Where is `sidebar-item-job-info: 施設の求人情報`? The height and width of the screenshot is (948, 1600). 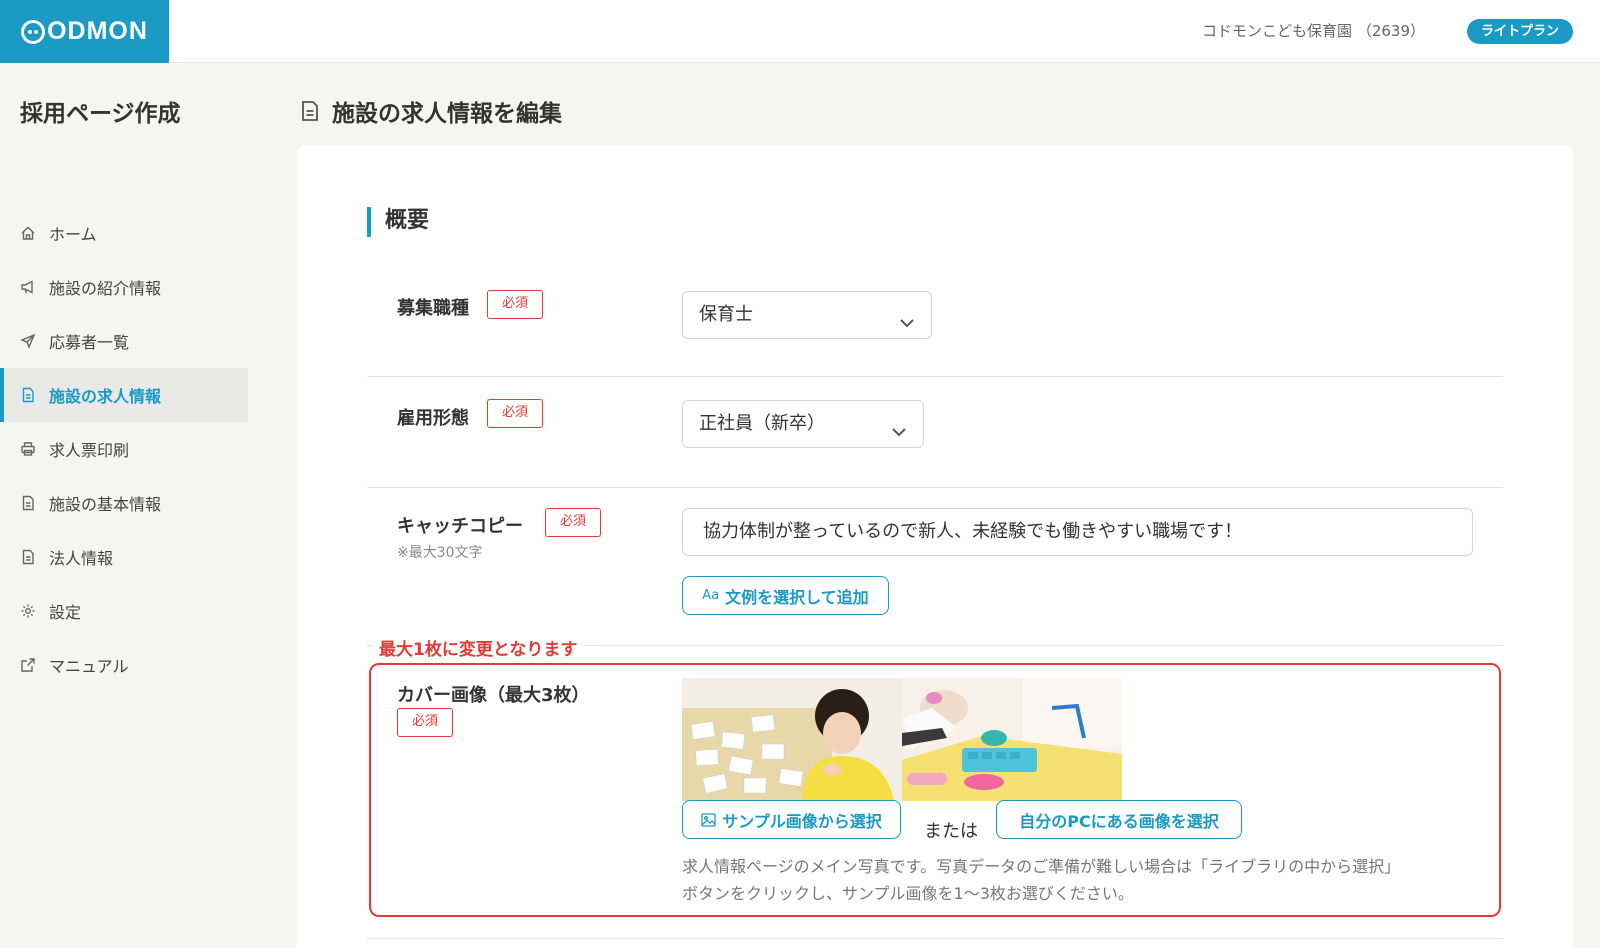 sidebar-item-job-info: 施設の求人情報 is located at coordinates (124, 395).